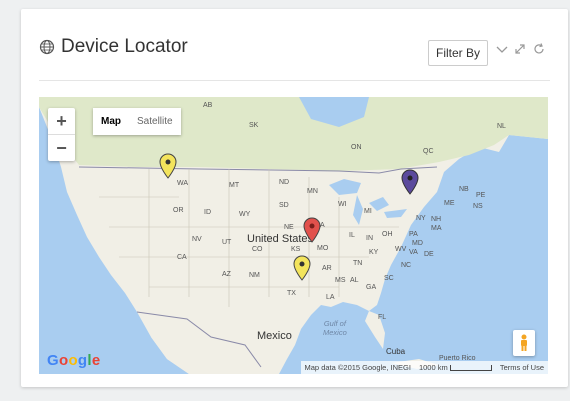 This screenshot has width=570, height=401. I want to click on label-il: IL, so click(352, 235).